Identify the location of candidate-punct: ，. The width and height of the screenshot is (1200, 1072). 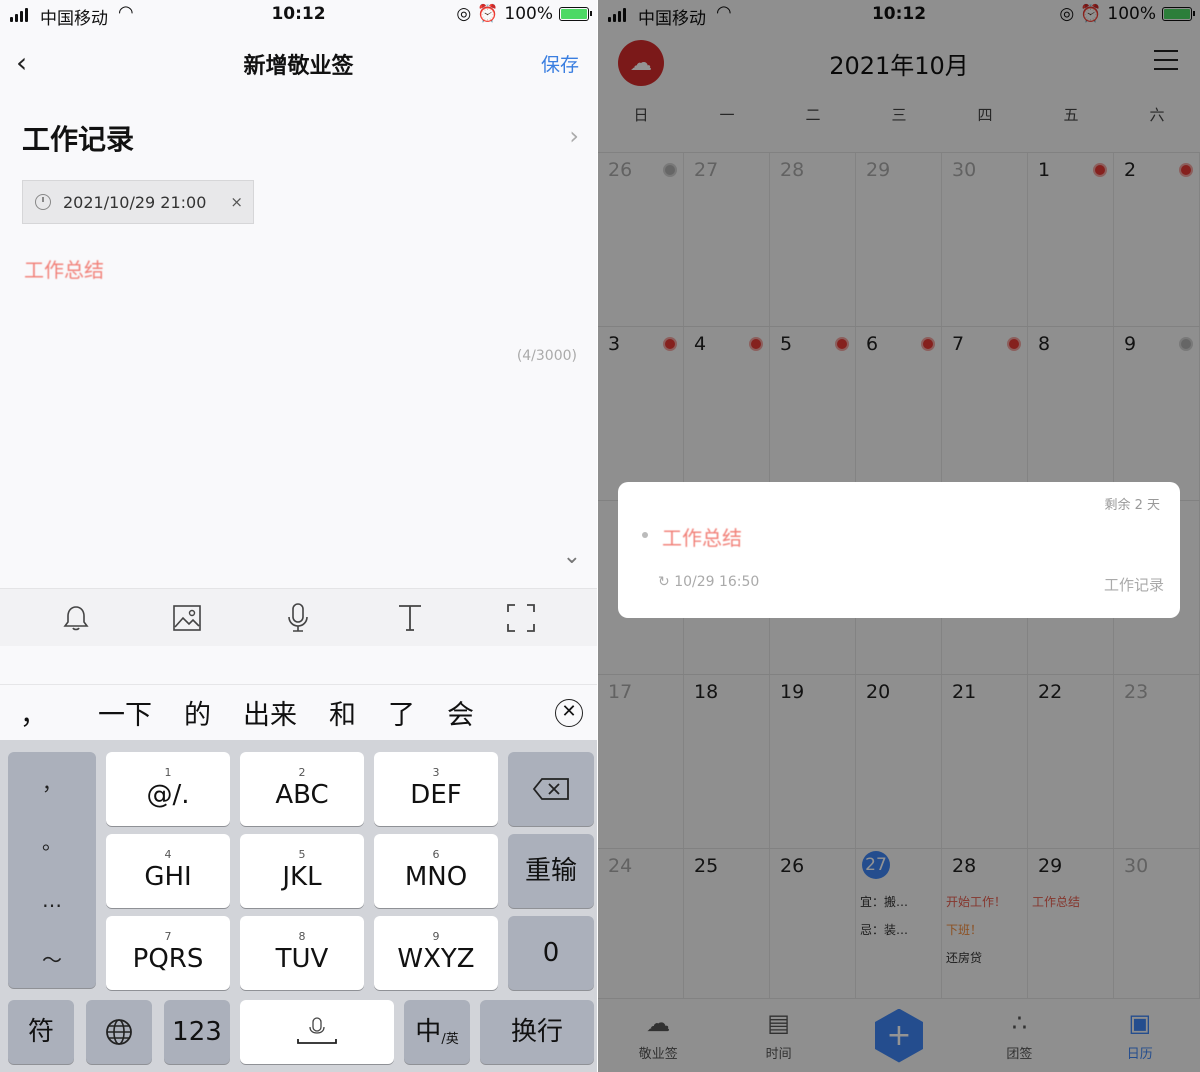
(35, 712).